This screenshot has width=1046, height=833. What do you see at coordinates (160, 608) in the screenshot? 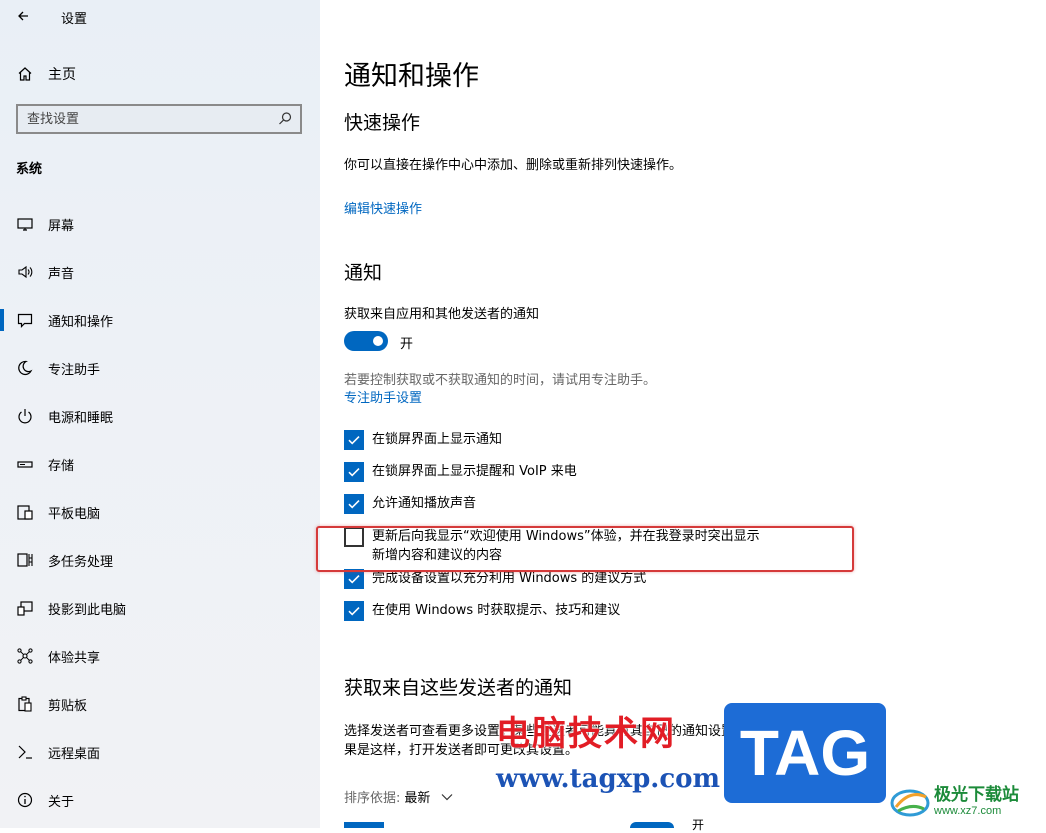
I see `sidebar-item-project: 投影到此电脑` at bounding box center [160, 608].